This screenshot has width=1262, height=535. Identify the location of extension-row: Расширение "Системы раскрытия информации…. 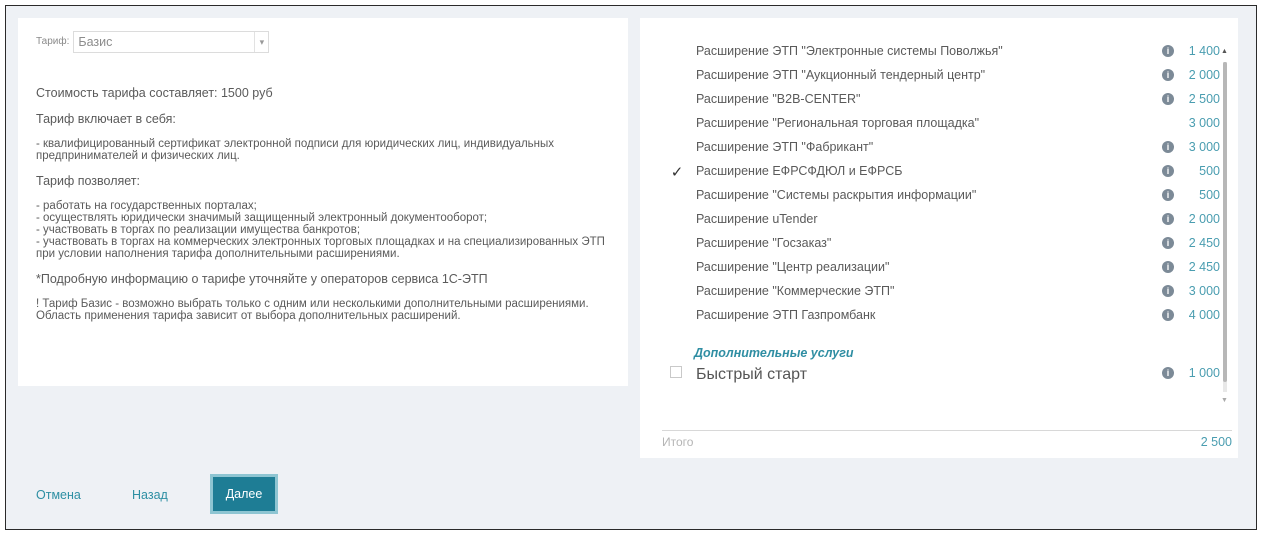
(939, 196).